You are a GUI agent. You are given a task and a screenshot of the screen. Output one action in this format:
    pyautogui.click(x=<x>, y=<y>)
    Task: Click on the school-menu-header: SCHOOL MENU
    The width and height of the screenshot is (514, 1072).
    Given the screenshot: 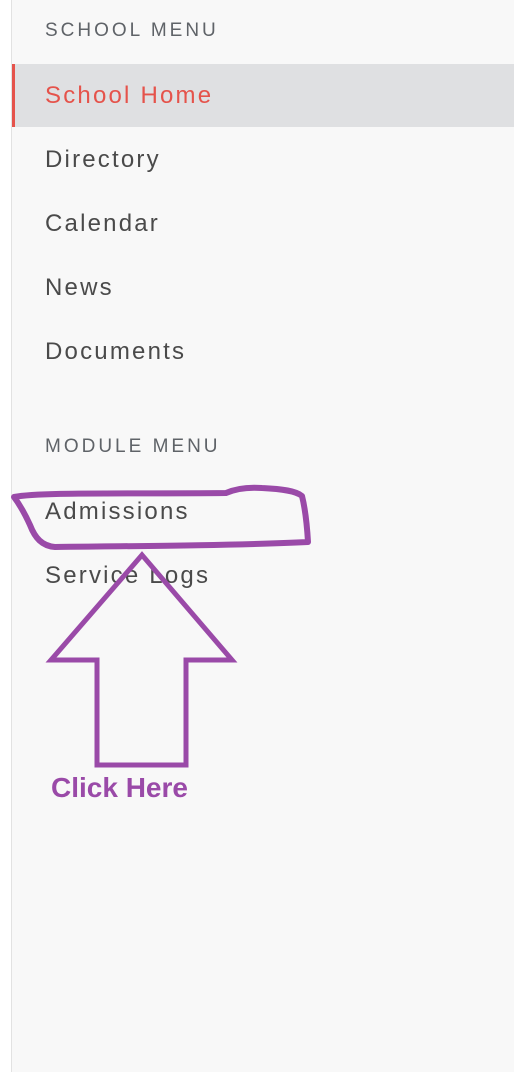 What is the action you would take?
    pyautogui.click(x=132, y=30)
    